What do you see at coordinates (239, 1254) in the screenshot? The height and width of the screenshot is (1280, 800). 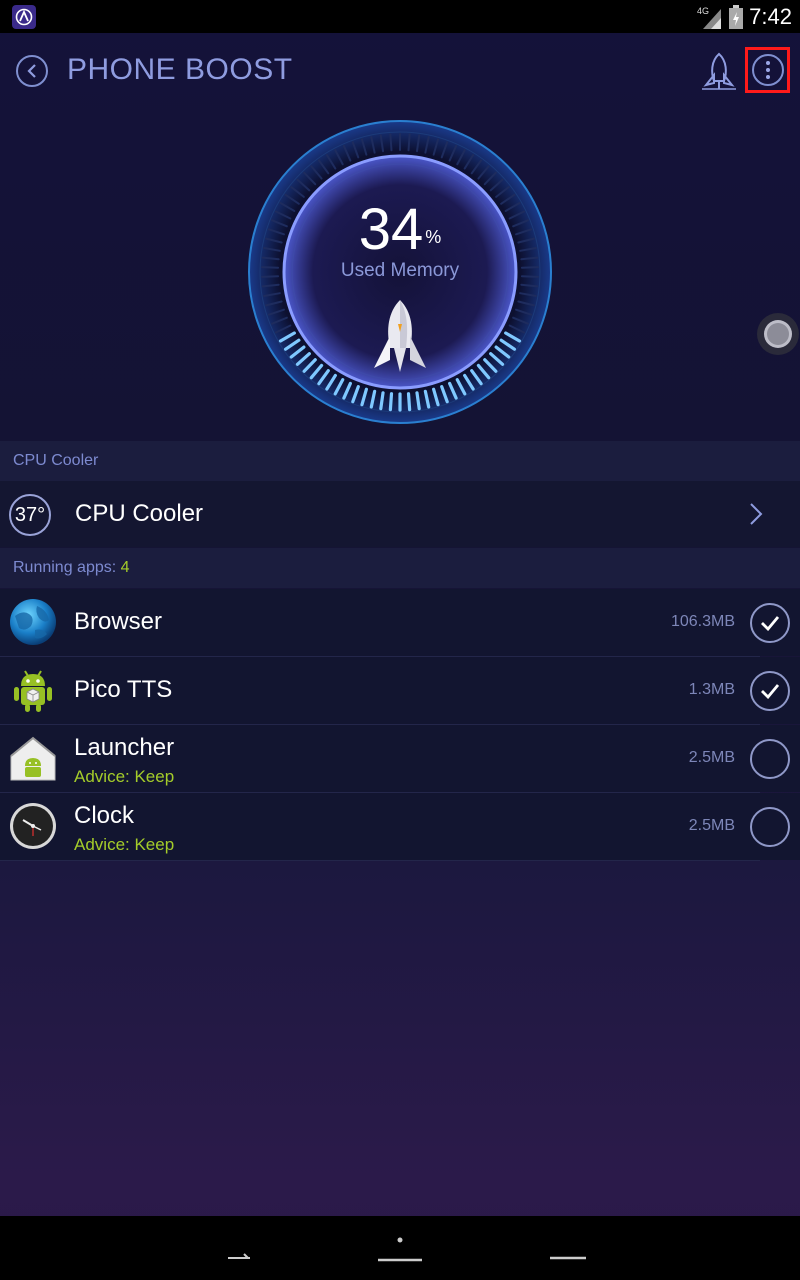 I see `back-nav-icon` at bounding box center [239, 1254].